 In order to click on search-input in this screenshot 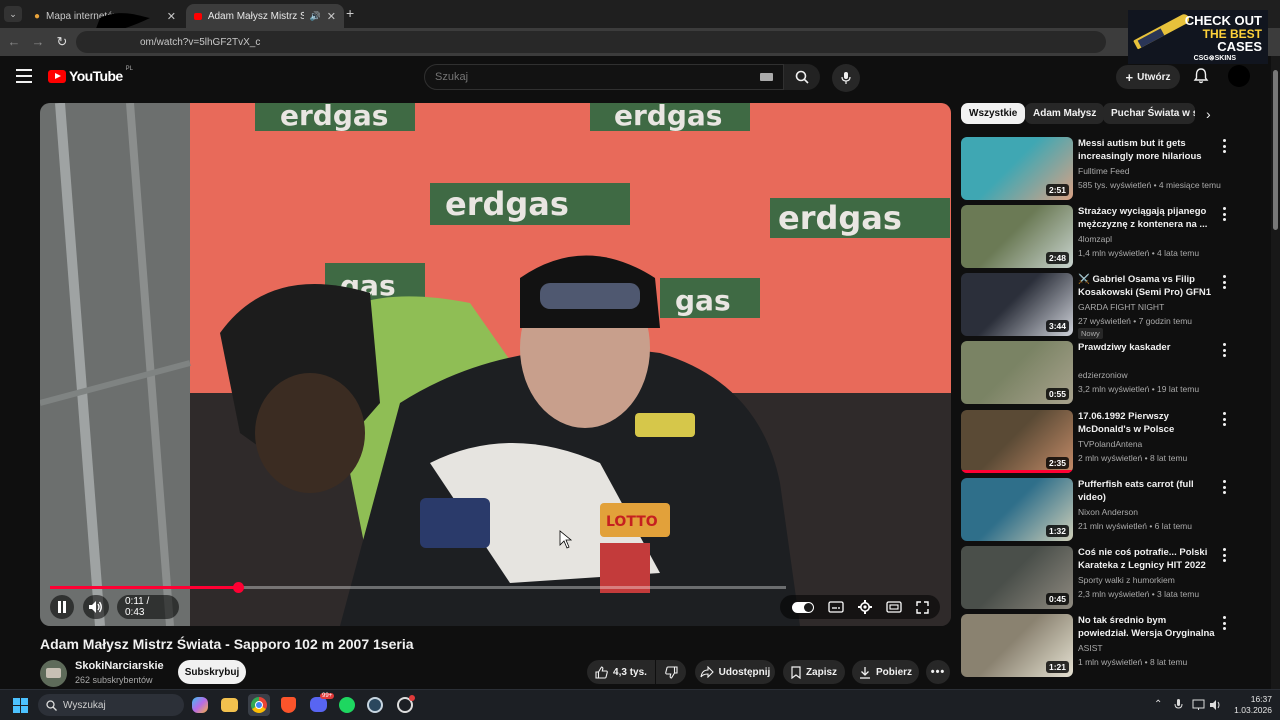, I will do `click(595, 77)`.